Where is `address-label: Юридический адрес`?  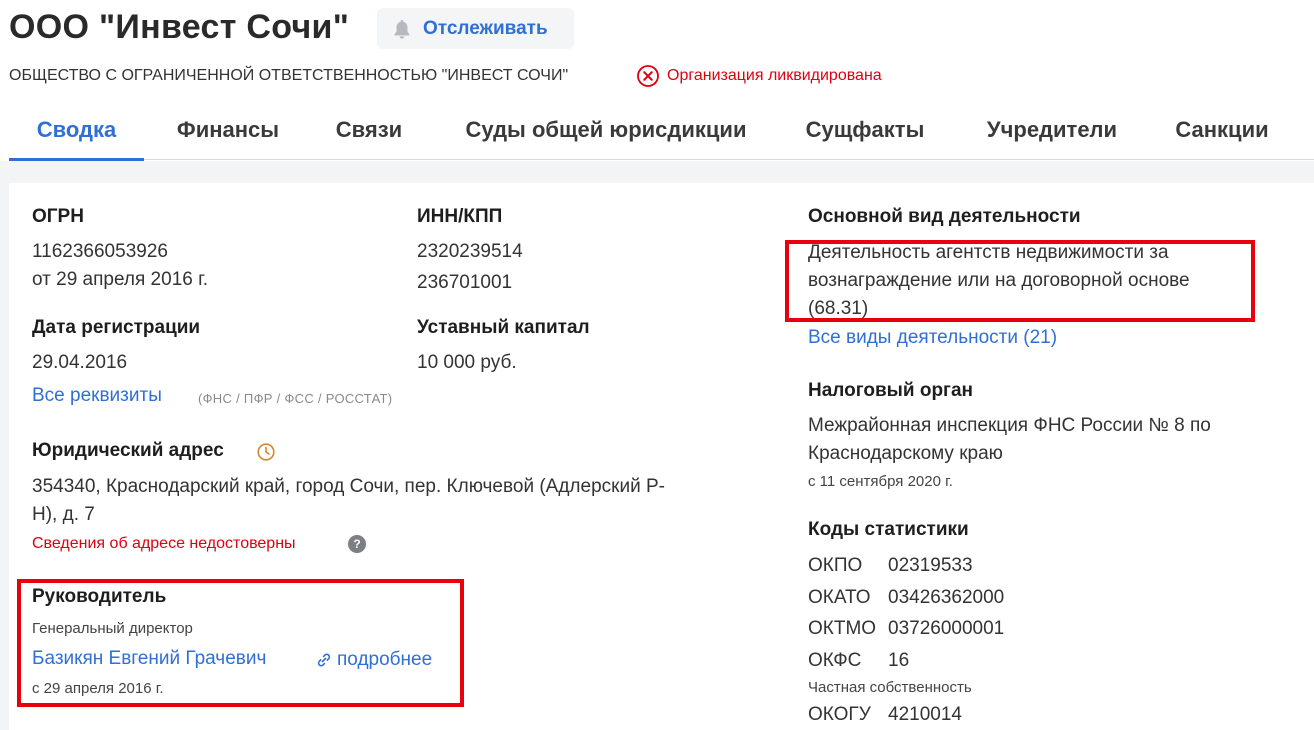 address-label: Юридический адрес is located at coordinates (128, 450).